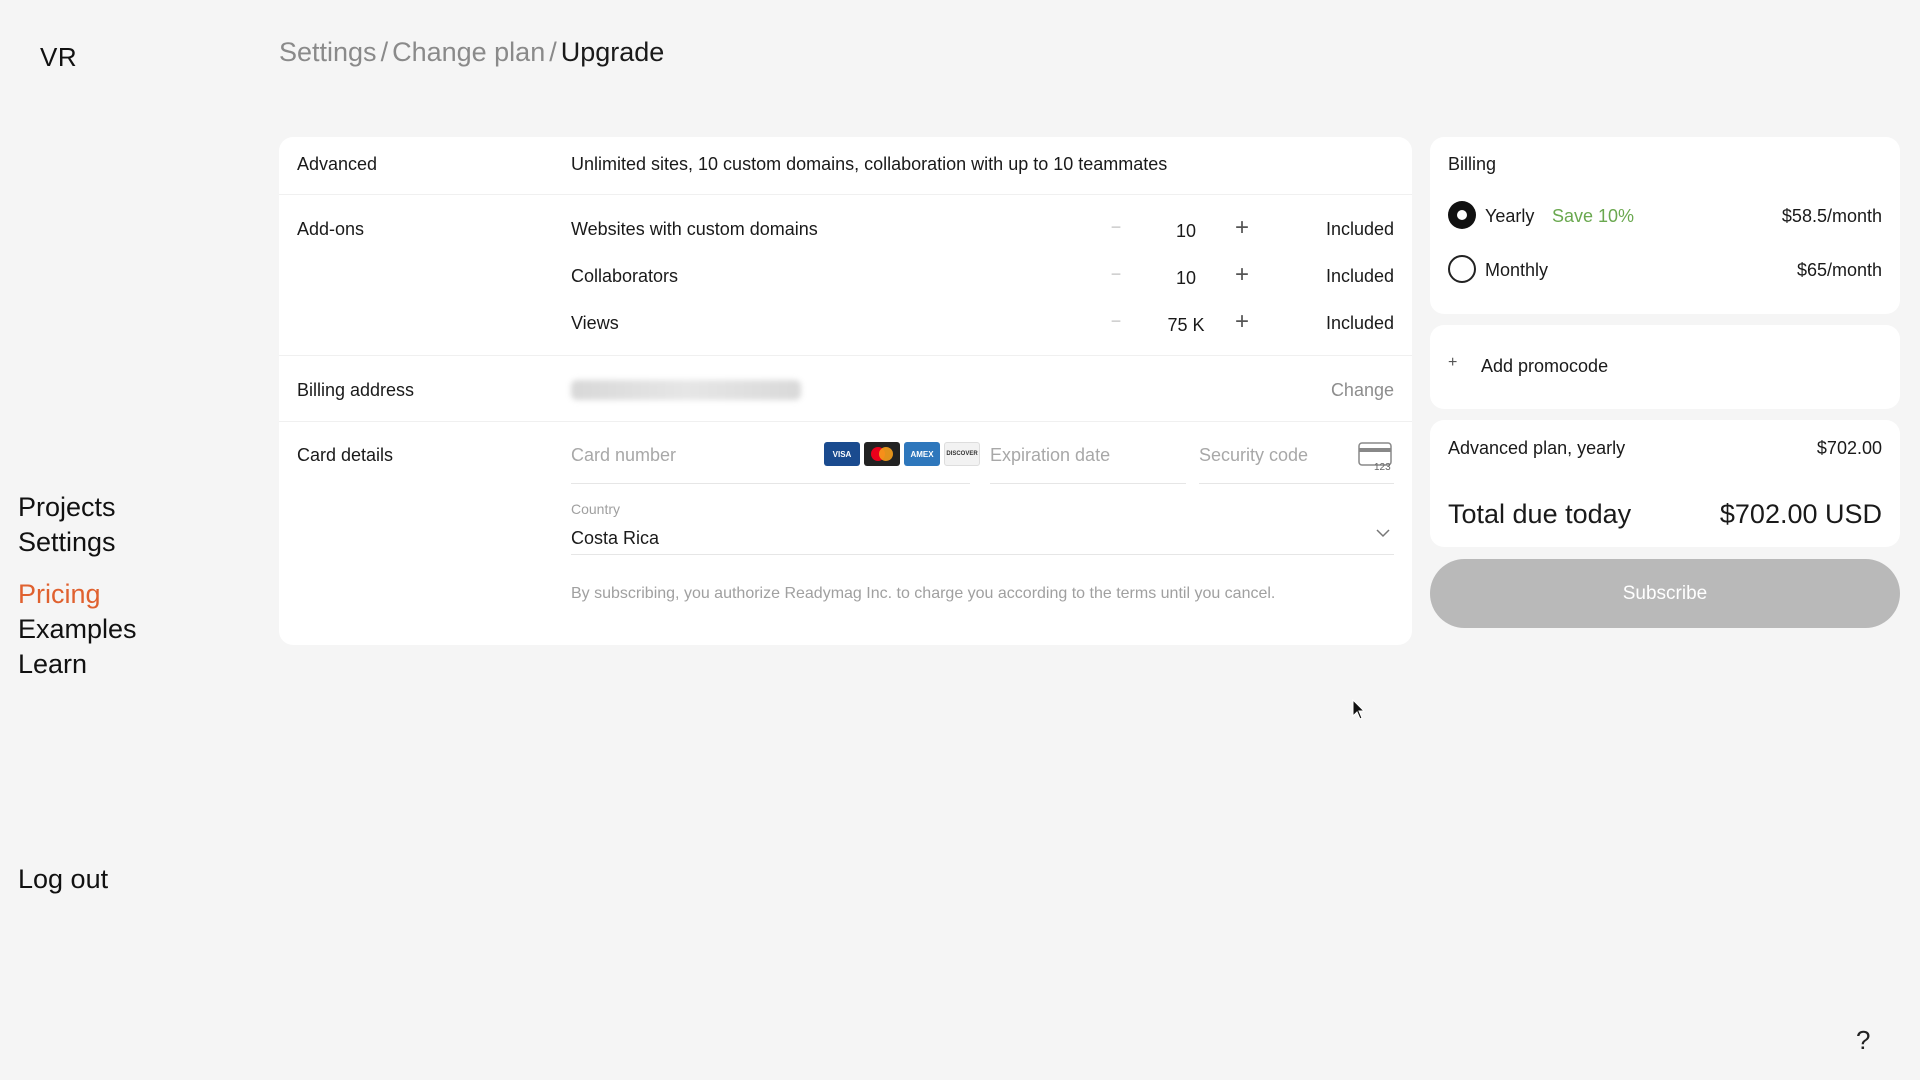 The height and width of the screenshot is (1080, 1920). I want to click on breadcrumb-change-plan: Change plan, so click(468, 52).